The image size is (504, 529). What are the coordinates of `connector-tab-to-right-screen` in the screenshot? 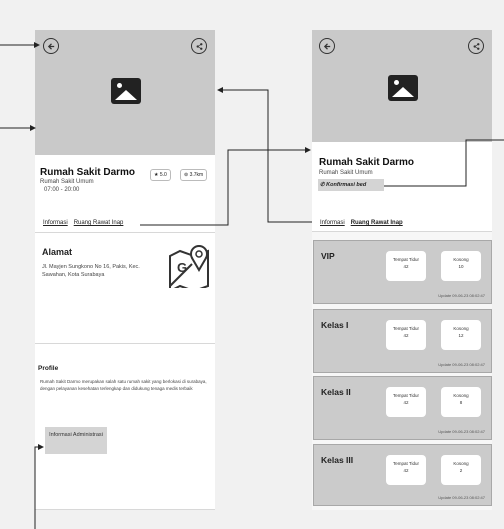 It's located at (225, 186).